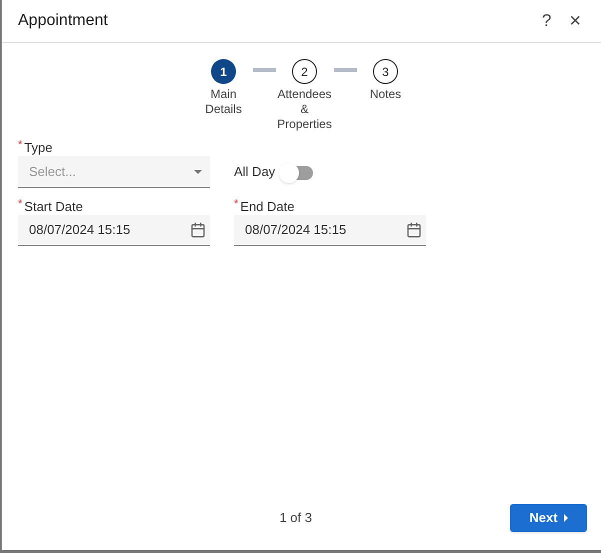  I want to click on toggle-switch, so click(297, 173).